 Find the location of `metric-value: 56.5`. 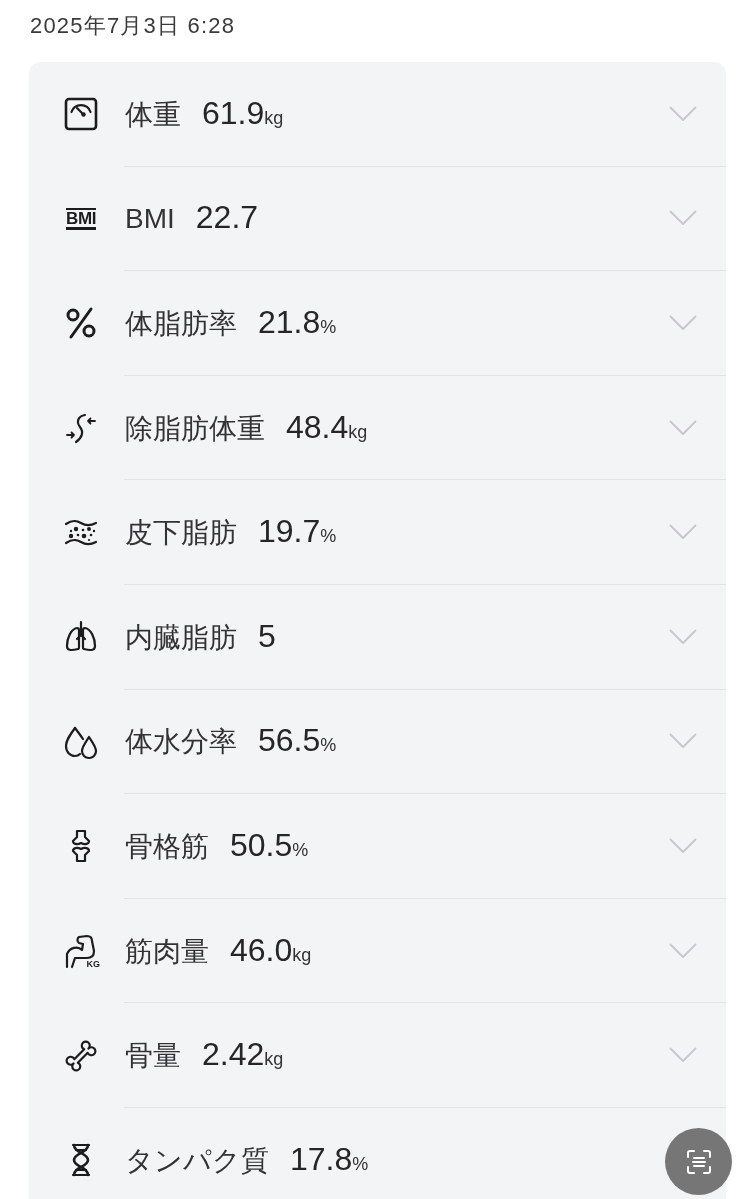

metric-value: 56.5 is located at coordinates (289, 740).